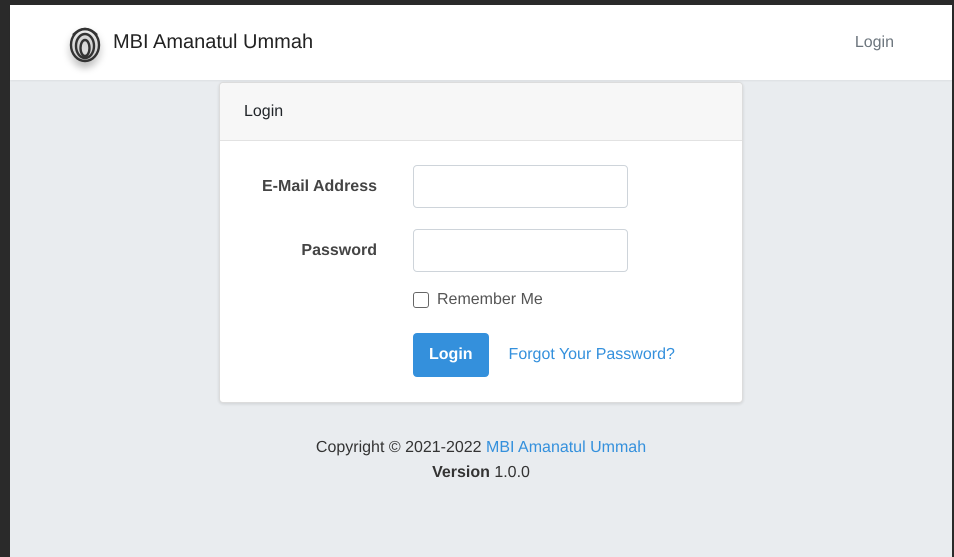  I want to click on brand-name: MBI Amanatul Ummah, so click(213, 42).